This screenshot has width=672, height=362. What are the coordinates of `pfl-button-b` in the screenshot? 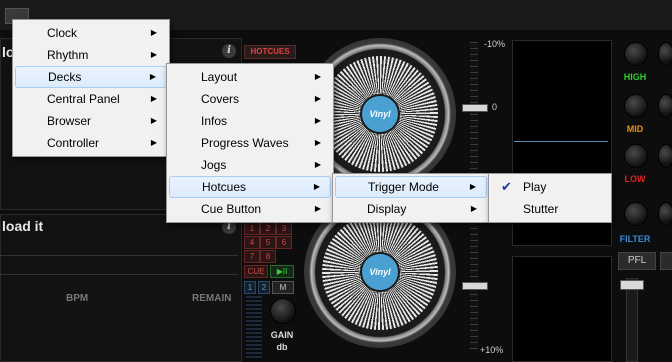 It's located at (666, 261).